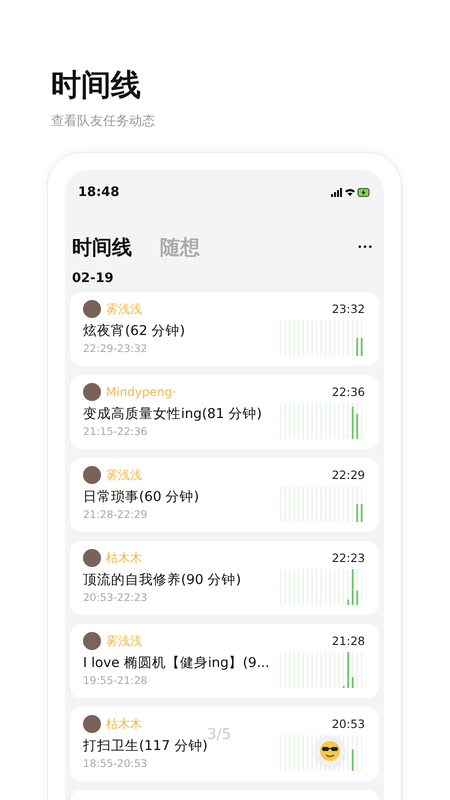  I want to click on status-icons, so click(351, 192).